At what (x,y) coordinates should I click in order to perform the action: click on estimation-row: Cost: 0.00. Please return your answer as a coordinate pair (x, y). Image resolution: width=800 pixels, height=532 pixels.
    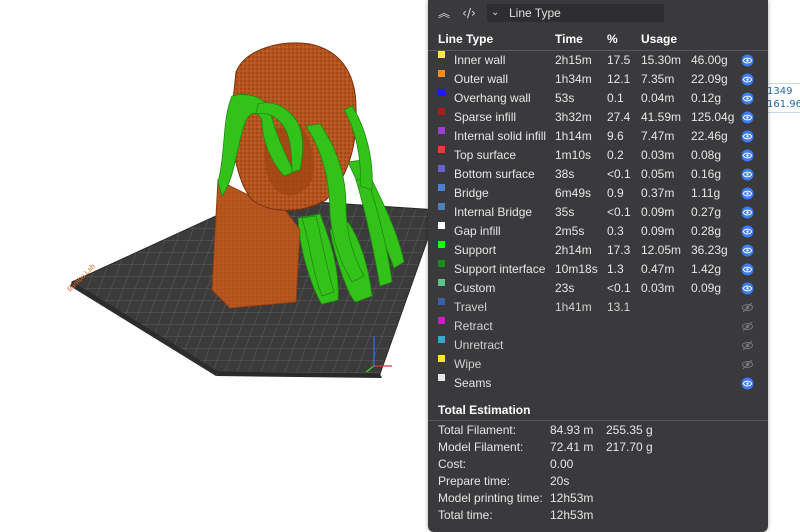
    Looking at the image, I should click on (598, 464).